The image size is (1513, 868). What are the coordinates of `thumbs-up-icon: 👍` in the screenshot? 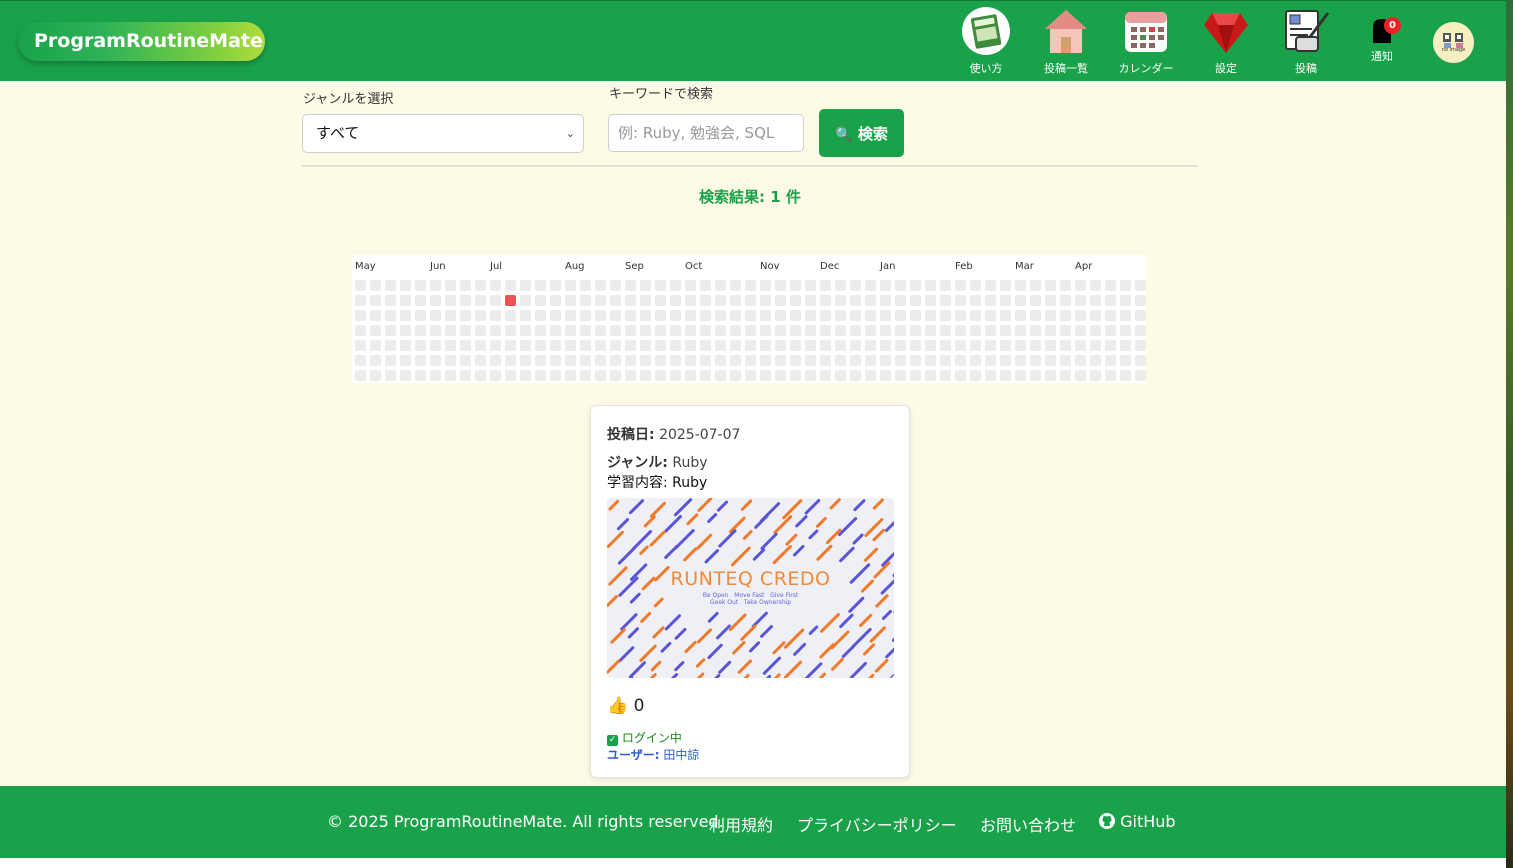 It's located at (617, 706).